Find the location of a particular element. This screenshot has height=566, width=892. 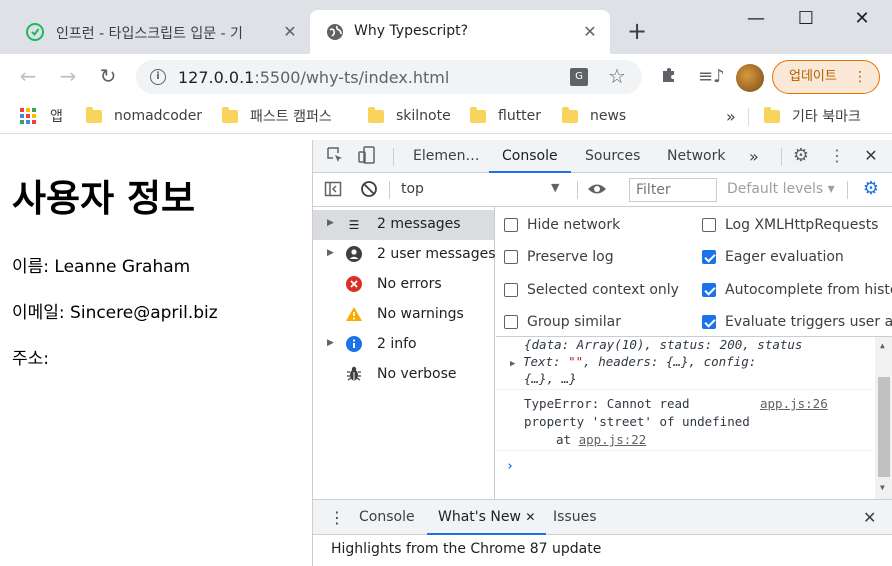

sidebar-item-user-messages: ▶ 2 user messages is located at coordinates (404, 255).